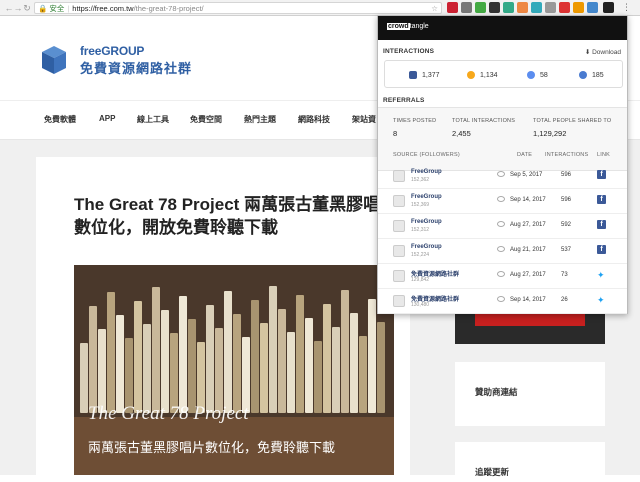 Image resolution: width=640 pixels, height=482 pixels. Describe the element at coordinates (112, 51) in the screenshot. I see `brand-name-en: freeGROUP` at that location.